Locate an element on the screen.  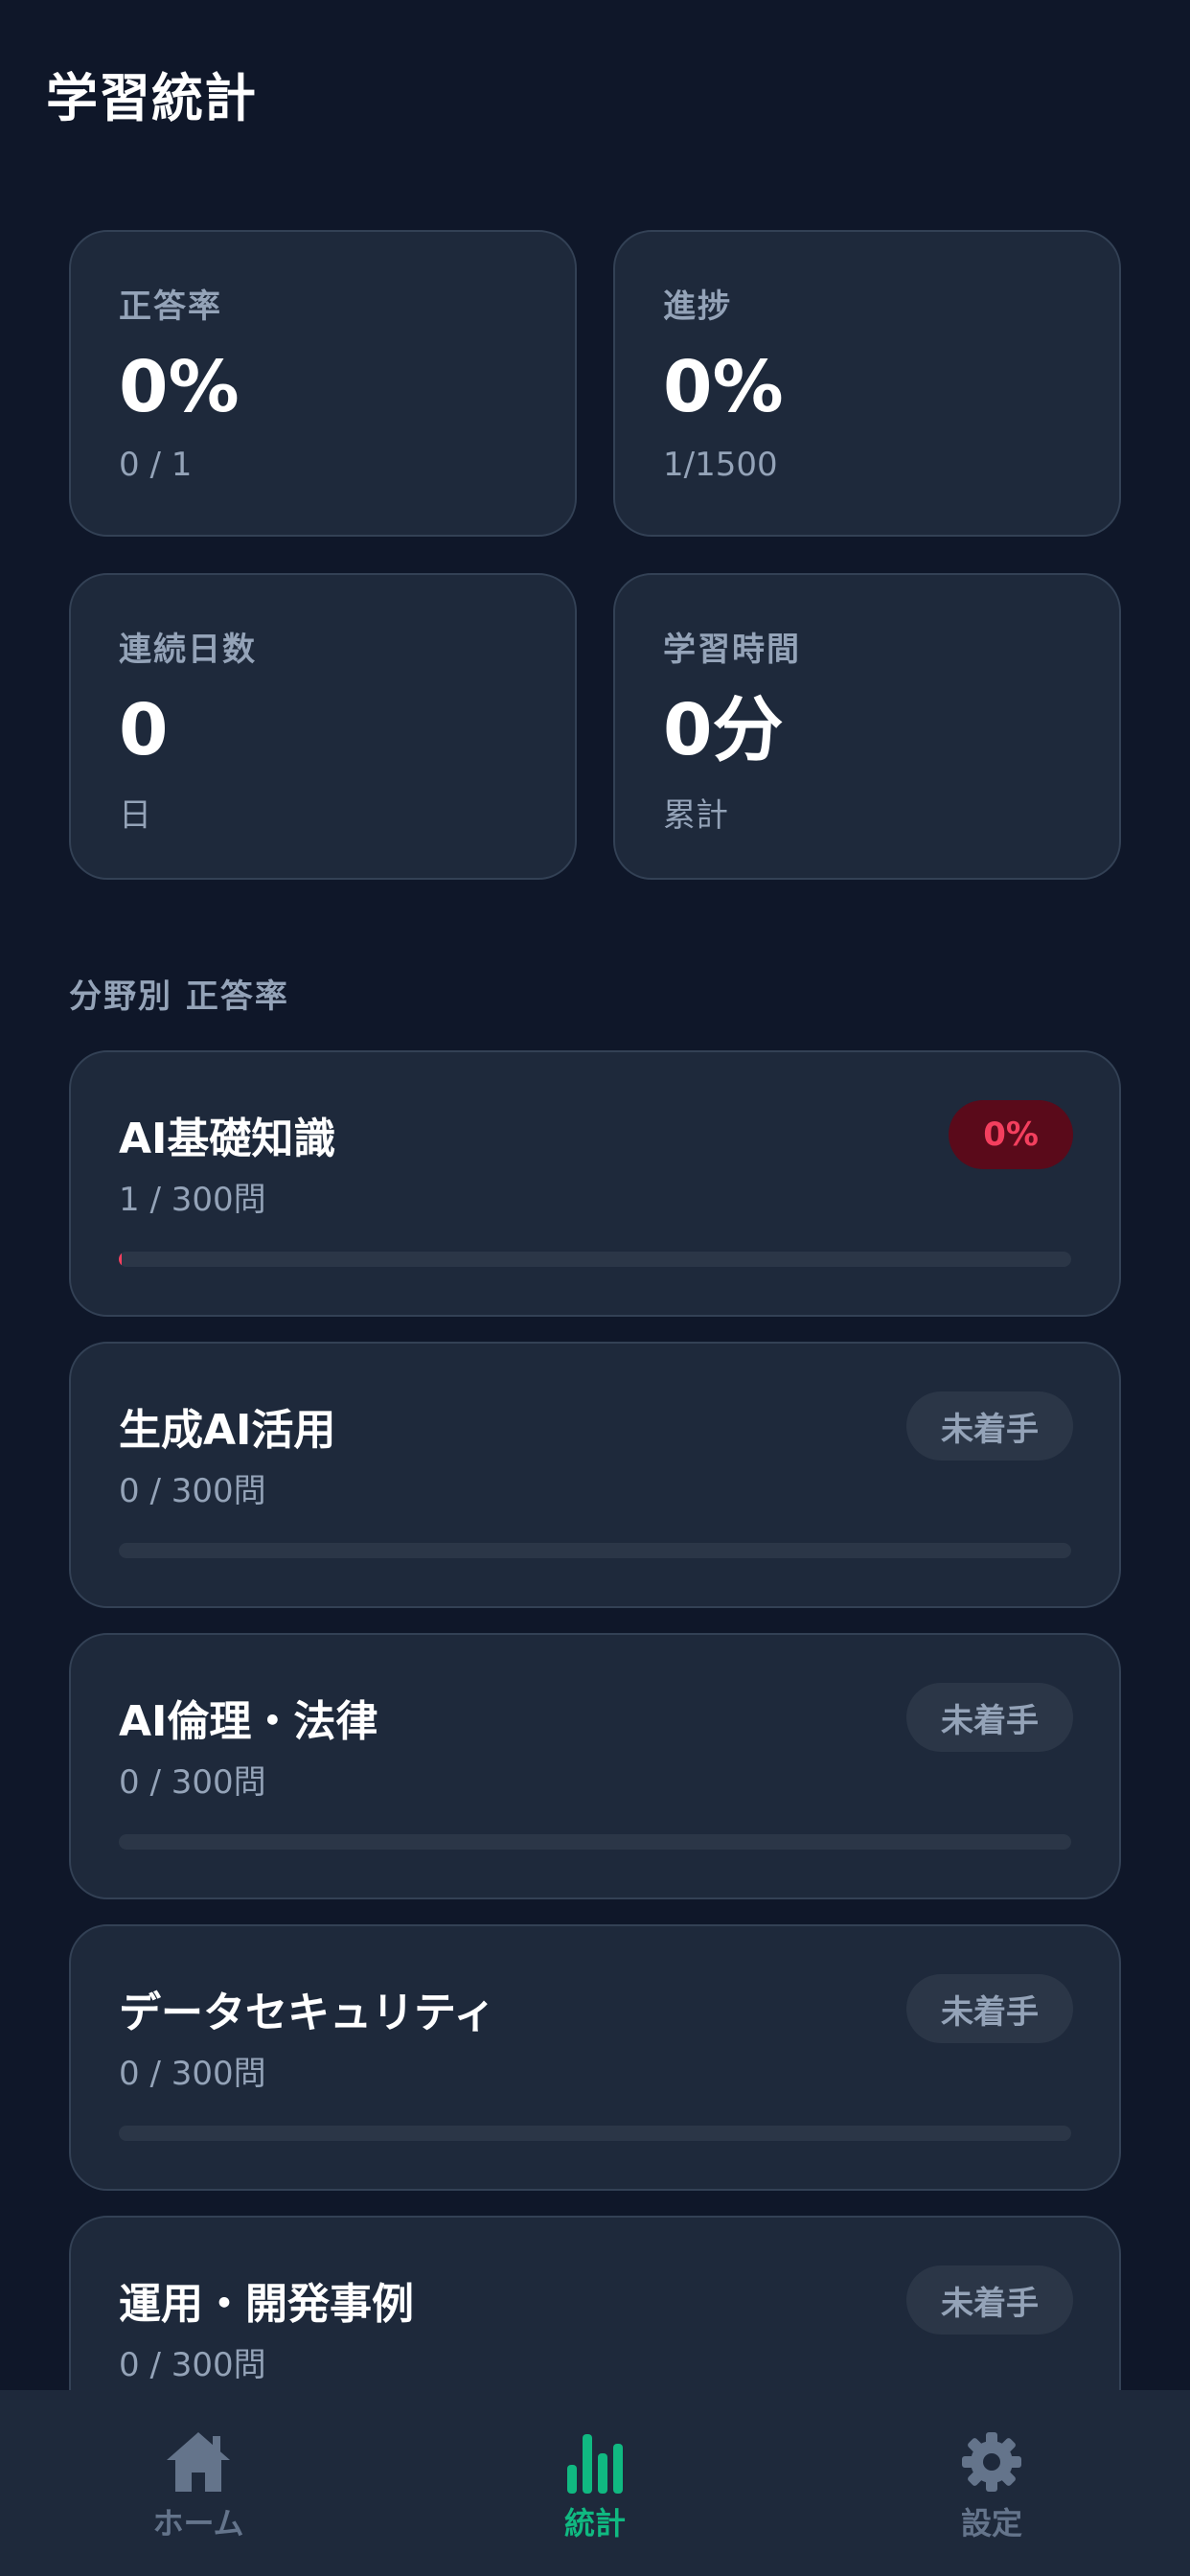
tab-home: ホーム is located at coordinates (199, 2483).